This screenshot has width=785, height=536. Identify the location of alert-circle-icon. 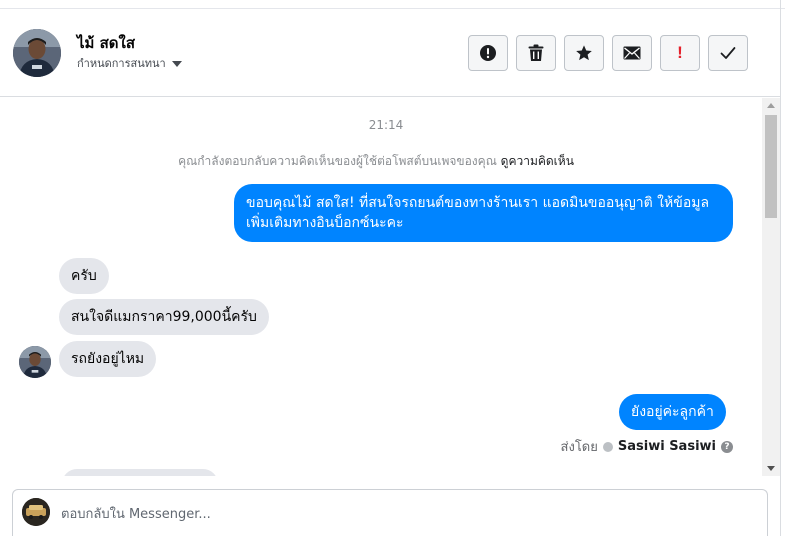
(488, 53).